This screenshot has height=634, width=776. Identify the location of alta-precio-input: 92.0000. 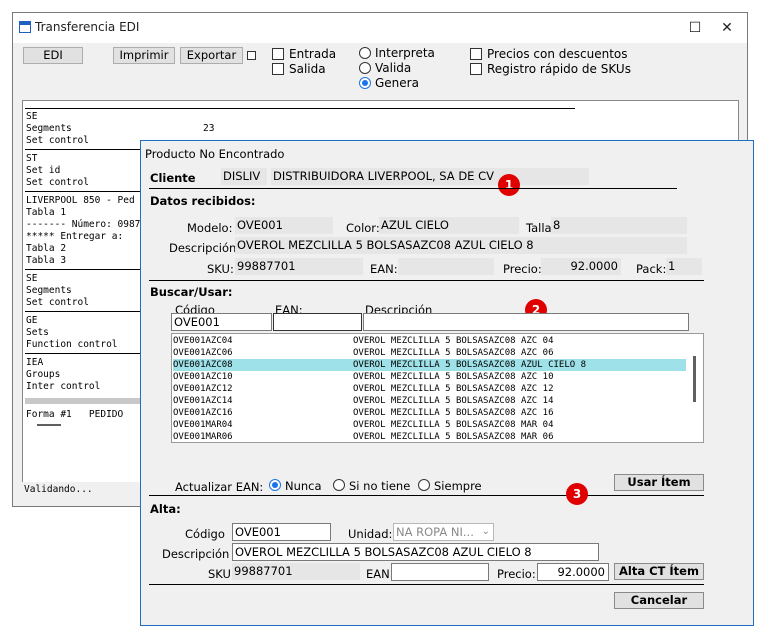
(573, 572).